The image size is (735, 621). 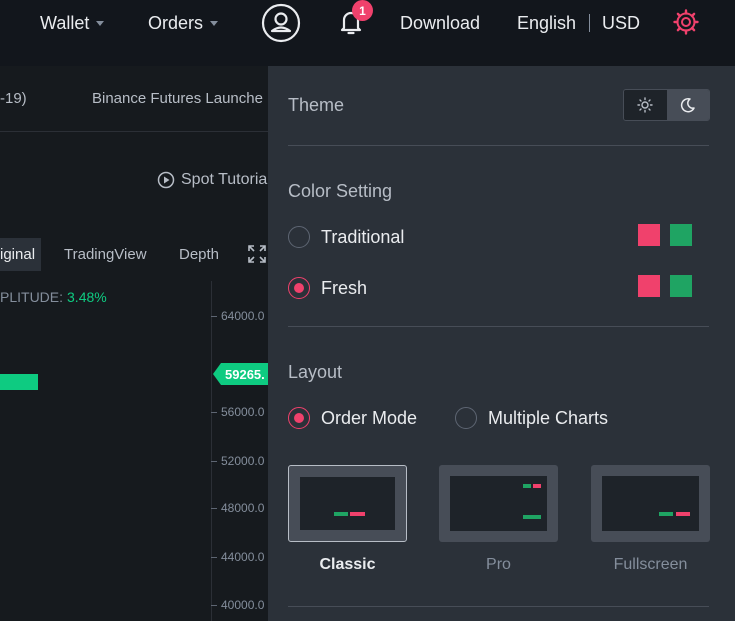 What do you see at coordinates (362, 10) in the screenshot?
I see `notification-badge: 1` at bounding box center [362, 10].